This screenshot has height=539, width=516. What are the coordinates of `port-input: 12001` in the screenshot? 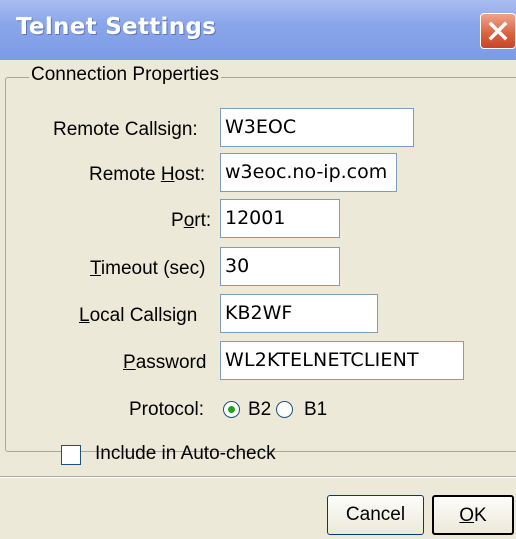 It's located at (280, 218).